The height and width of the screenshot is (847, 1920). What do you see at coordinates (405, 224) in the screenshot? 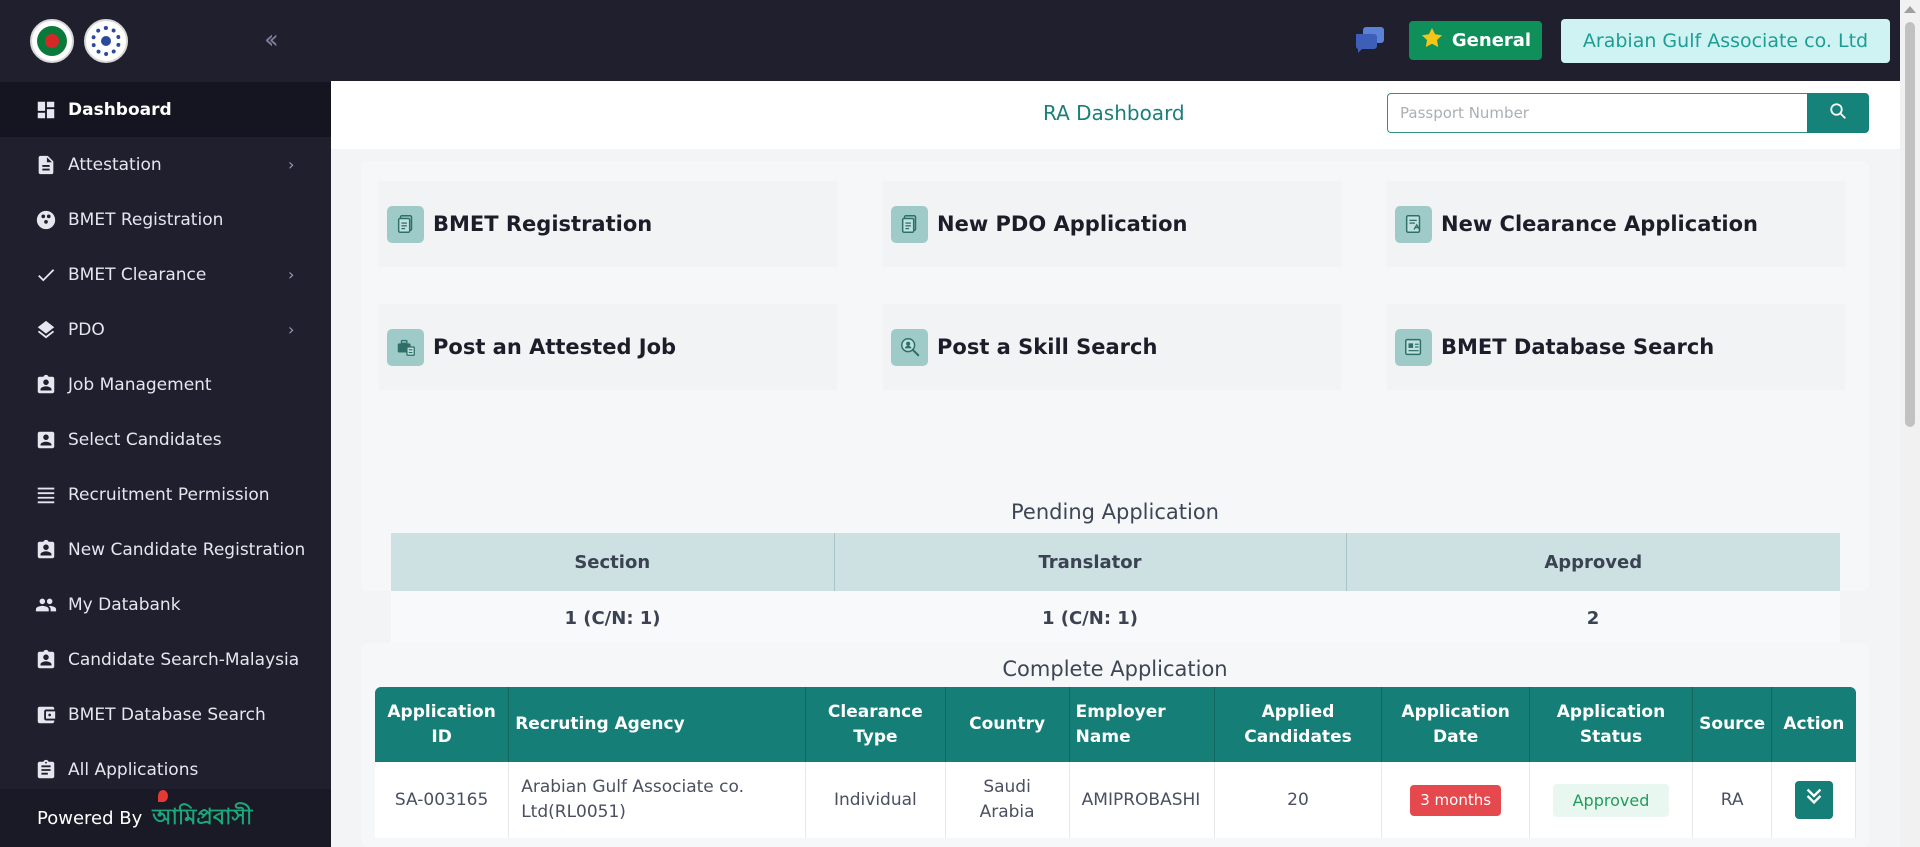
I see `document-copy-icon` at bounding box center [405, 224].